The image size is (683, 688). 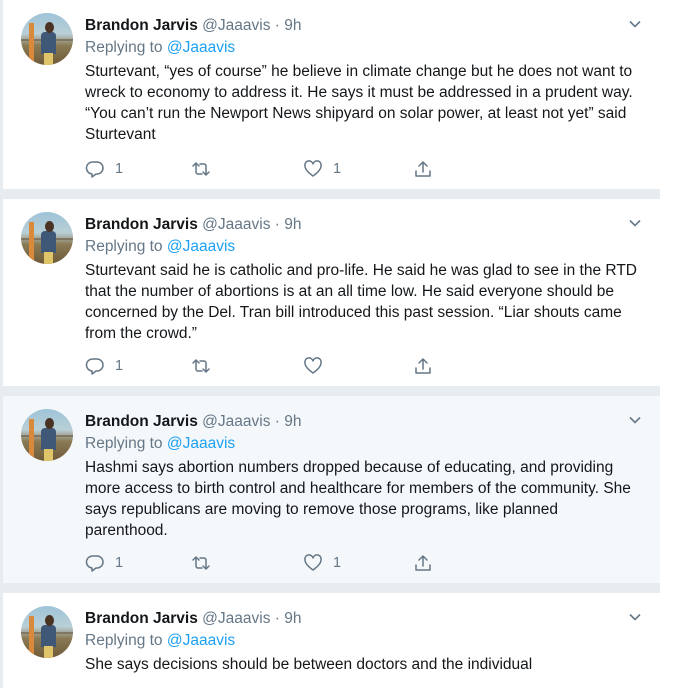 What do you see at coordinates (671, 344) in the screenshot?
I see `right-margin` at bounding box center [671, 344].